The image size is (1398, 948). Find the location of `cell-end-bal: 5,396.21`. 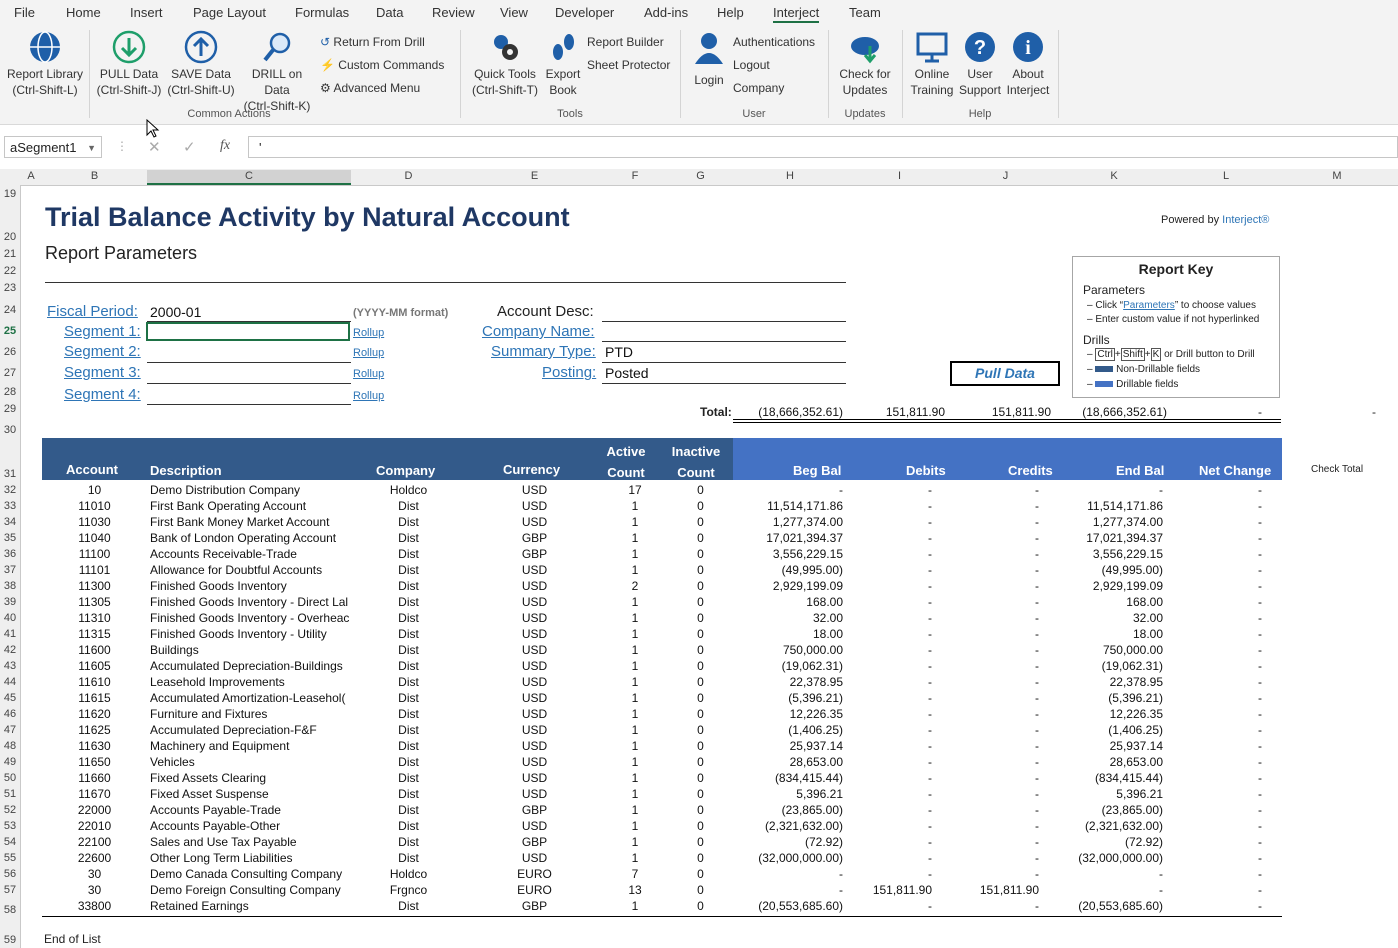

cell-end-bal: 5,396.21 is located at coordinates (1110, 794).